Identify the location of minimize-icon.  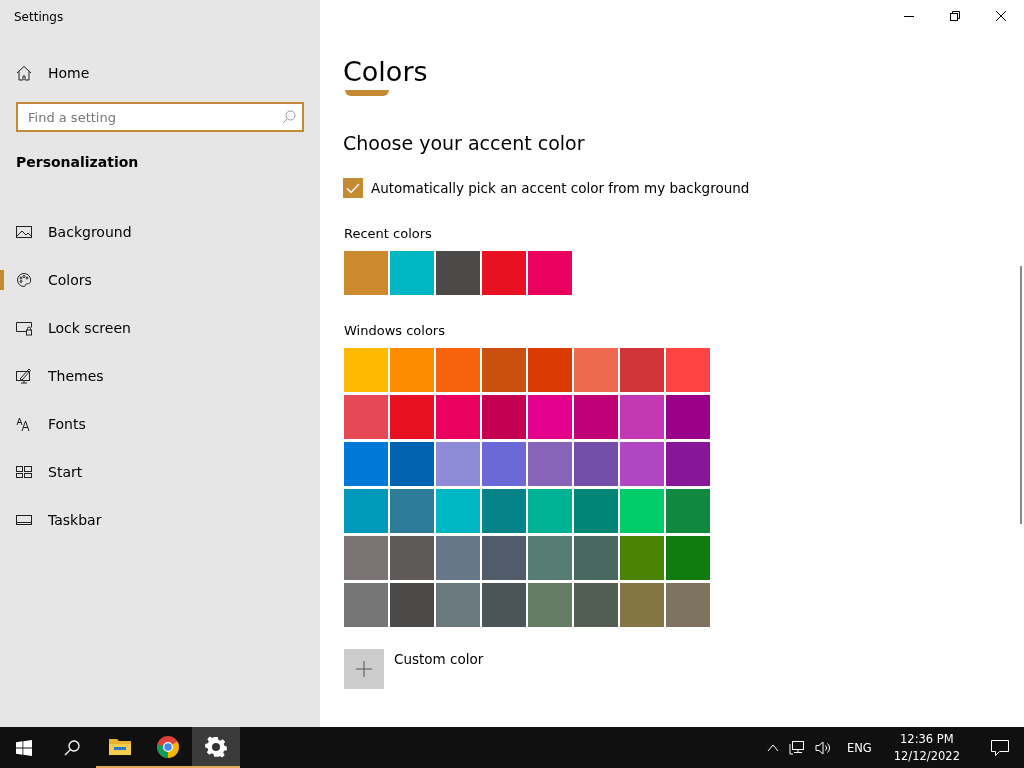
(909, 16).